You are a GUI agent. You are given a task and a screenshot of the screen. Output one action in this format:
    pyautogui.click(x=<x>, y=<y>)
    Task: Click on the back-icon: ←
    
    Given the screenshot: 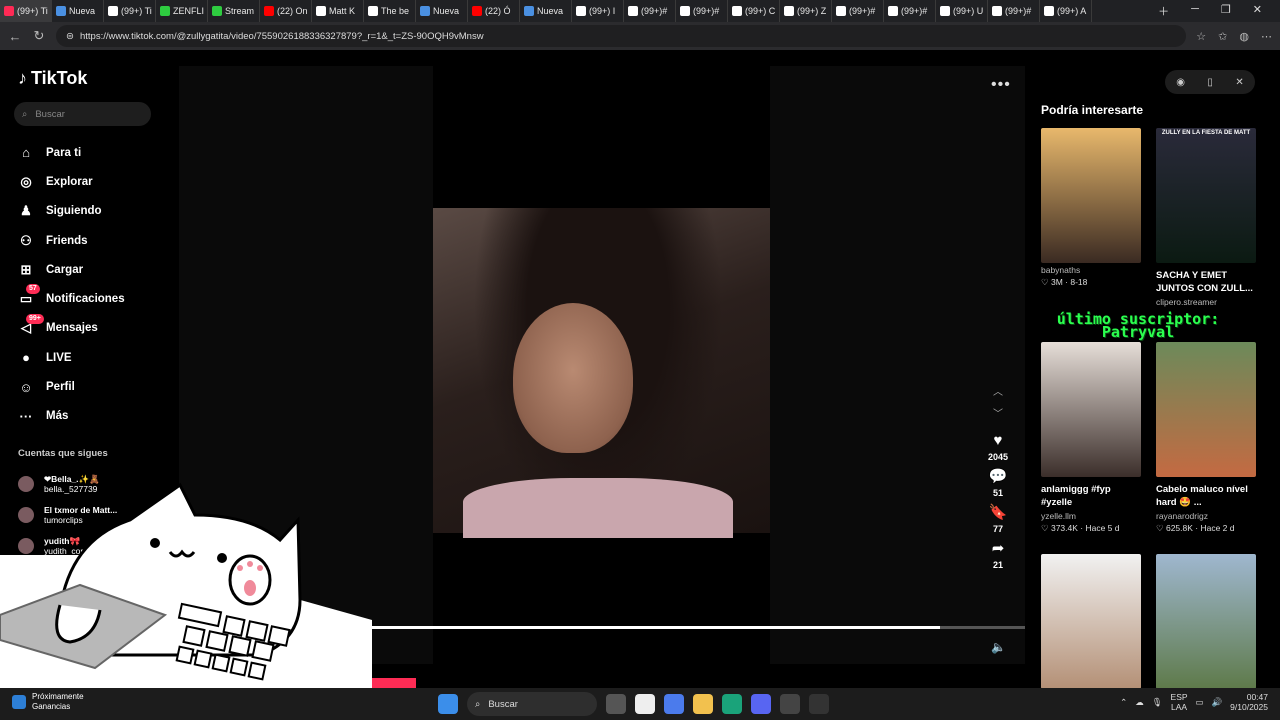 What is the action you would take?
    pyautogui.click(x=15, y=36)
    